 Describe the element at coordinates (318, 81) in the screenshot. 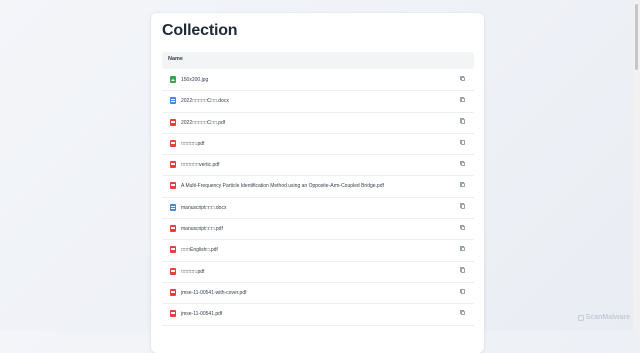

I see `file-row: 150x200.jpg` at that location.